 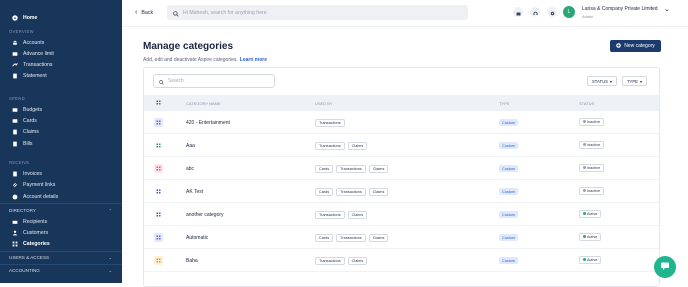 I want to click on sidebar-item-home: Home, so click(x=24, y=18).